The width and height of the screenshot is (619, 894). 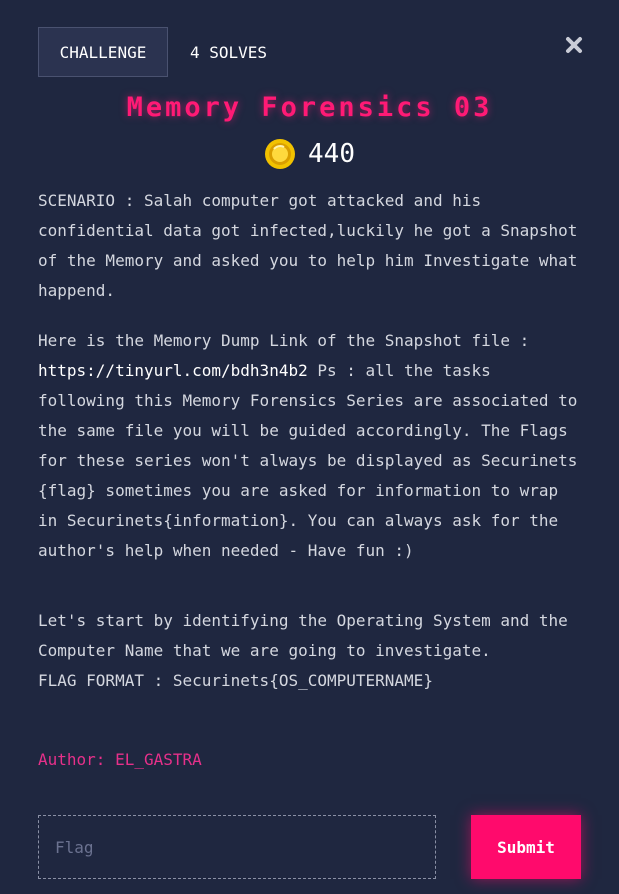 I want to click on tab-solves: 4 SOLVES, so click(x=228, y=52).